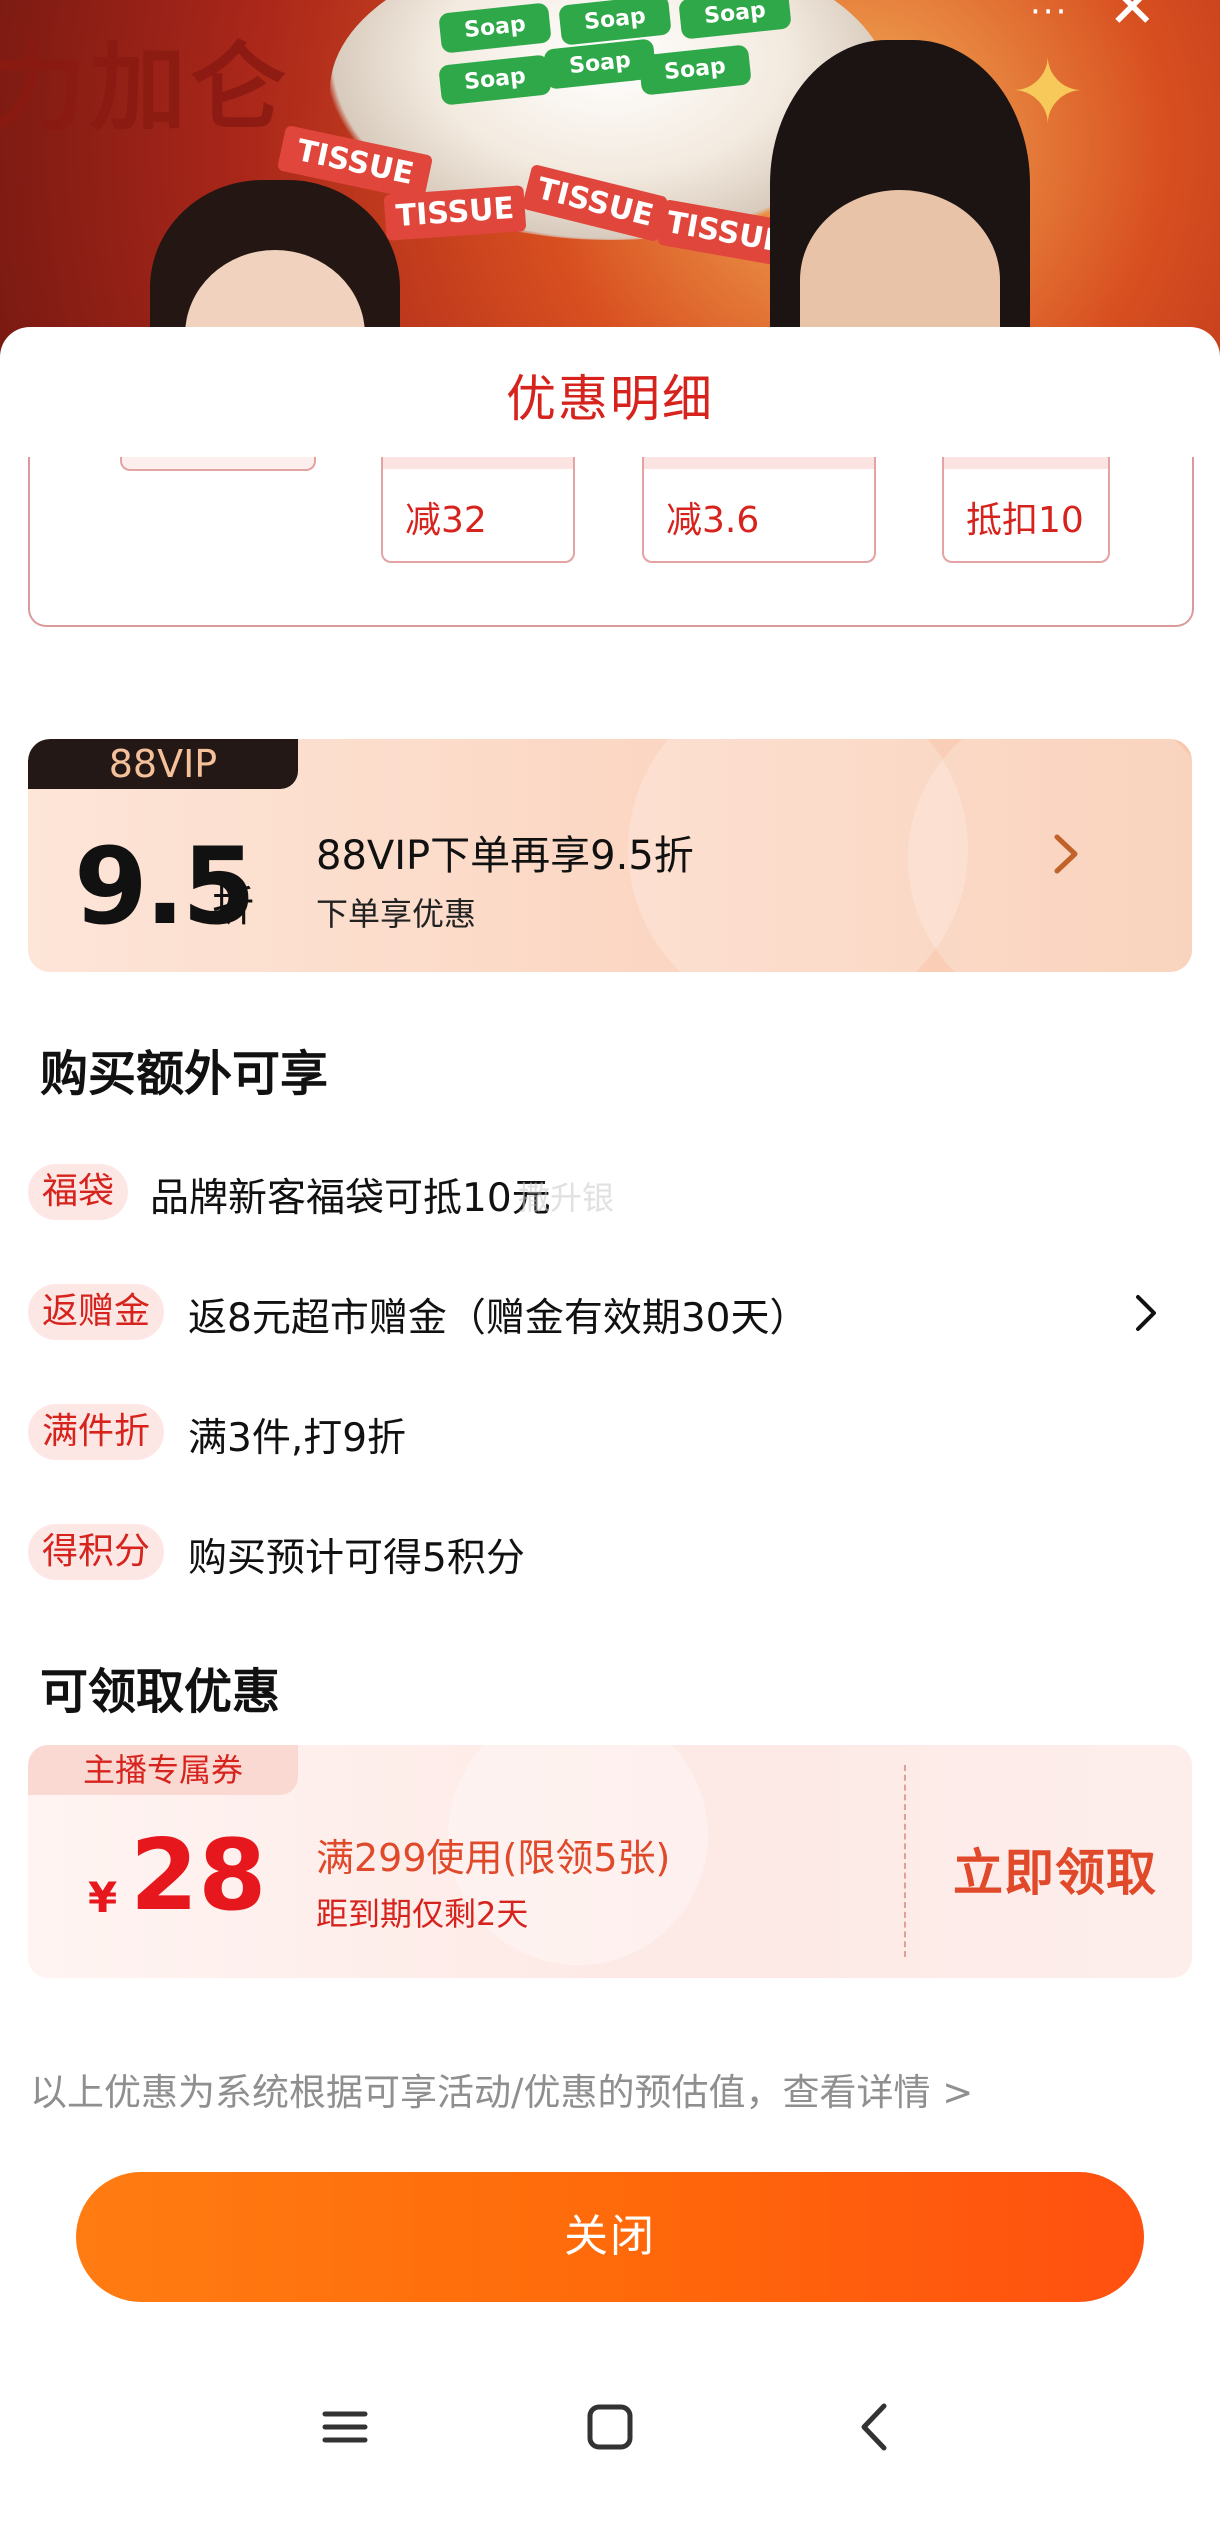 Image resolution: width=1220 pixels, height=2525 pixels. What do you see at coordinates (498, 1318) in the screenshot?
I see `benefit-text: 返8元超市赠金（赠金有效期30天）` at bounding box center [498, 1318].